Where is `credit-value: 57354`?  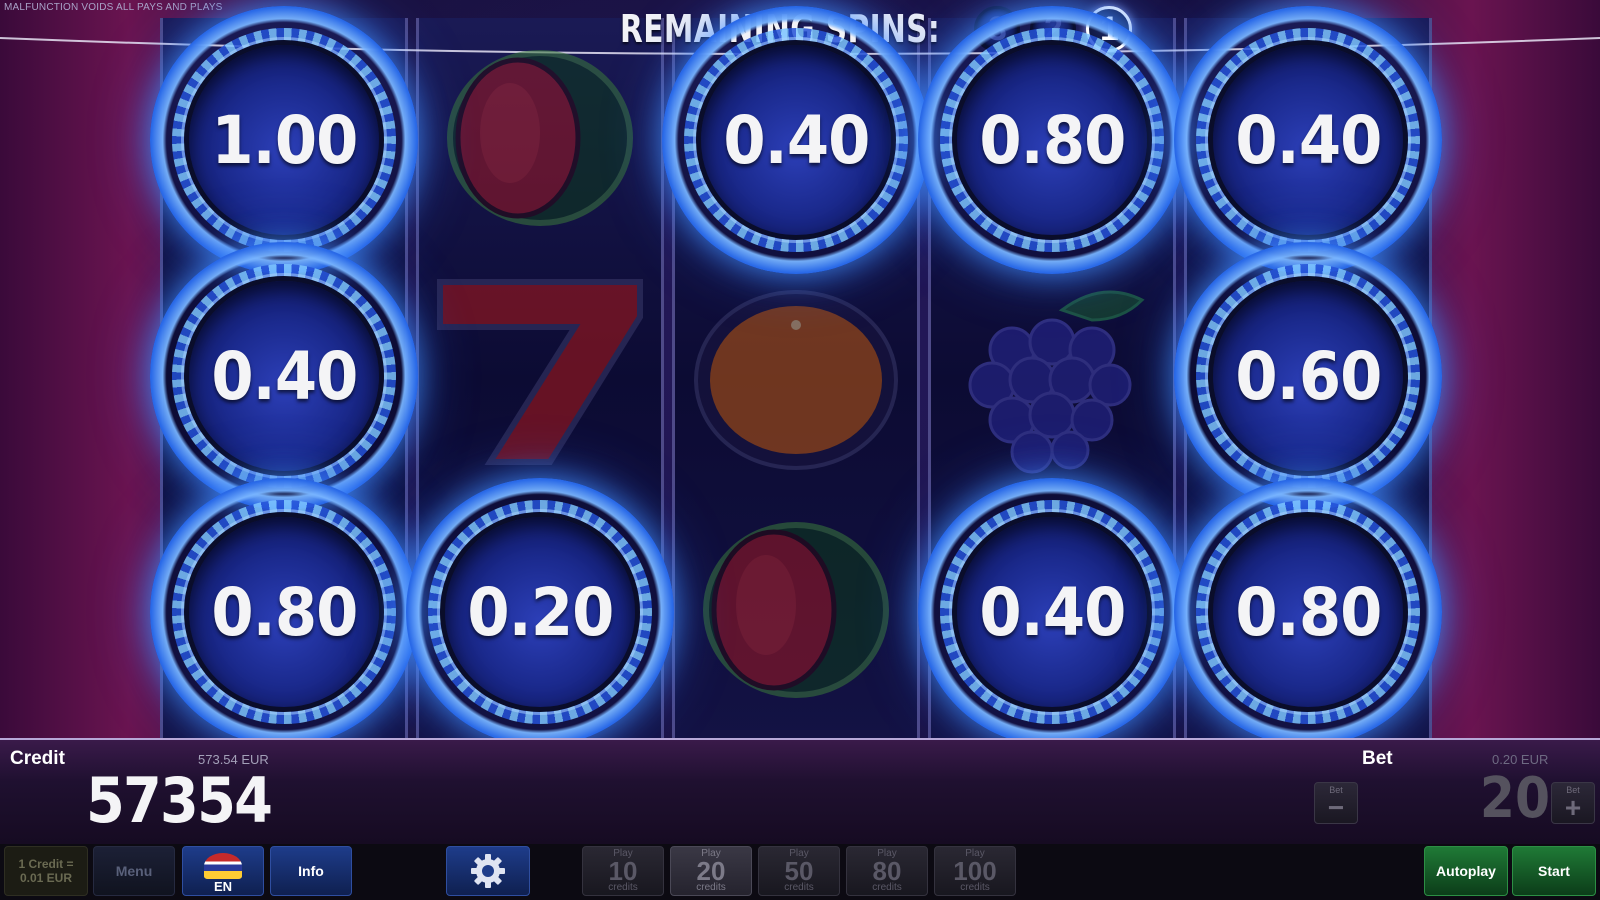 credit-value: 57354 is located at coordinates (179, 800).